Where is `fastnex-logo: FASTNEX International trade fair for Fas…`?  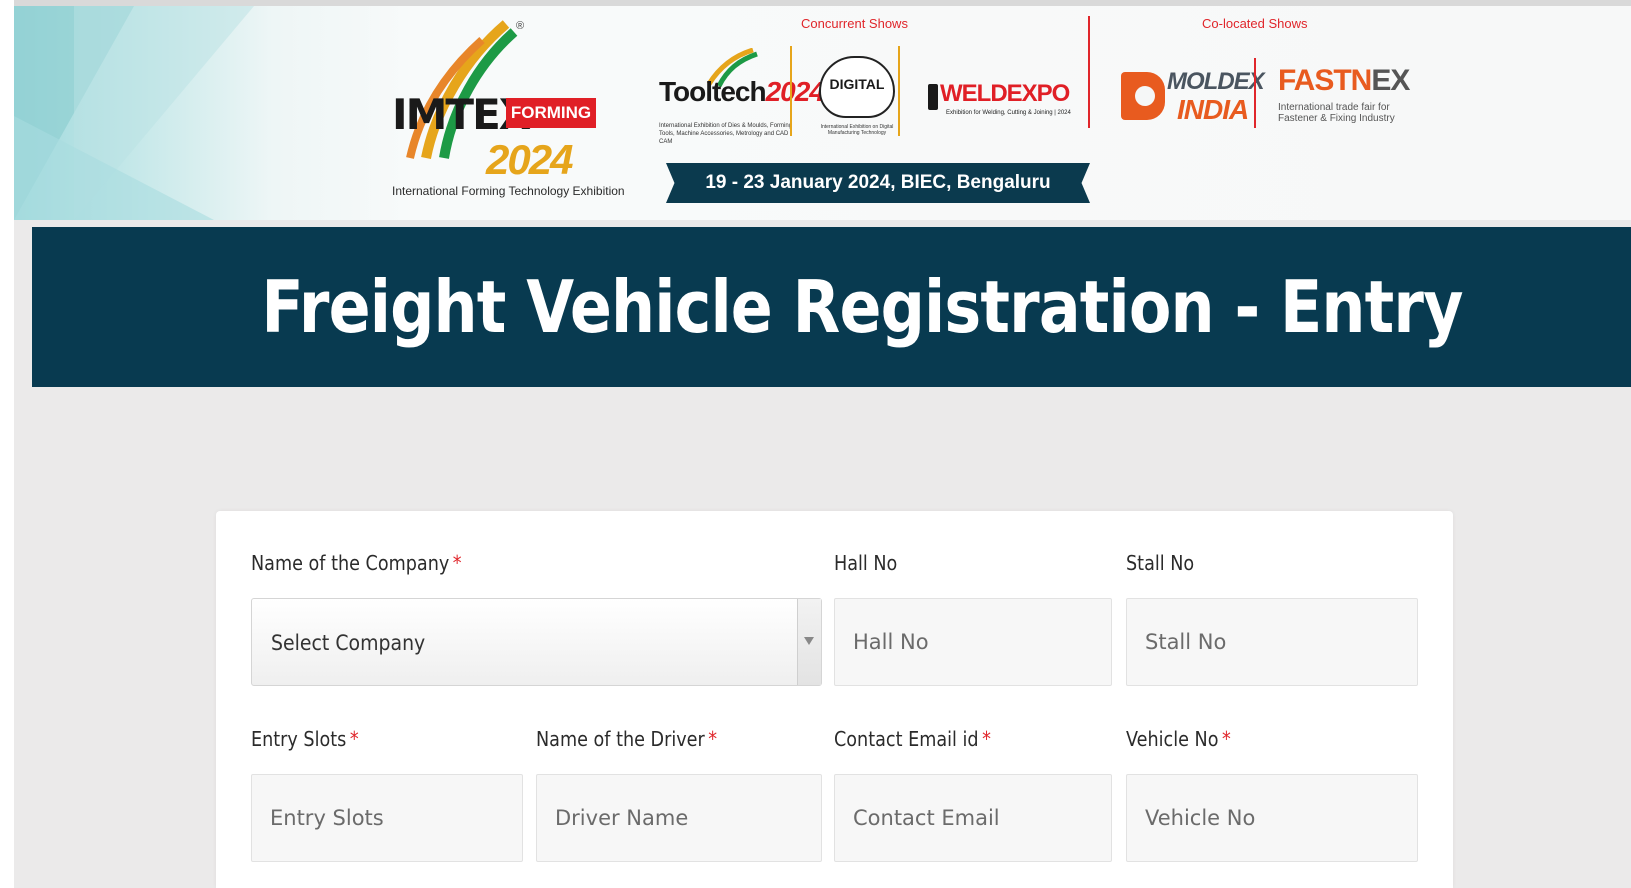
fastnex-logo: FASTNEX International trade fair for Fas… is located at coordinates (1344, 97).